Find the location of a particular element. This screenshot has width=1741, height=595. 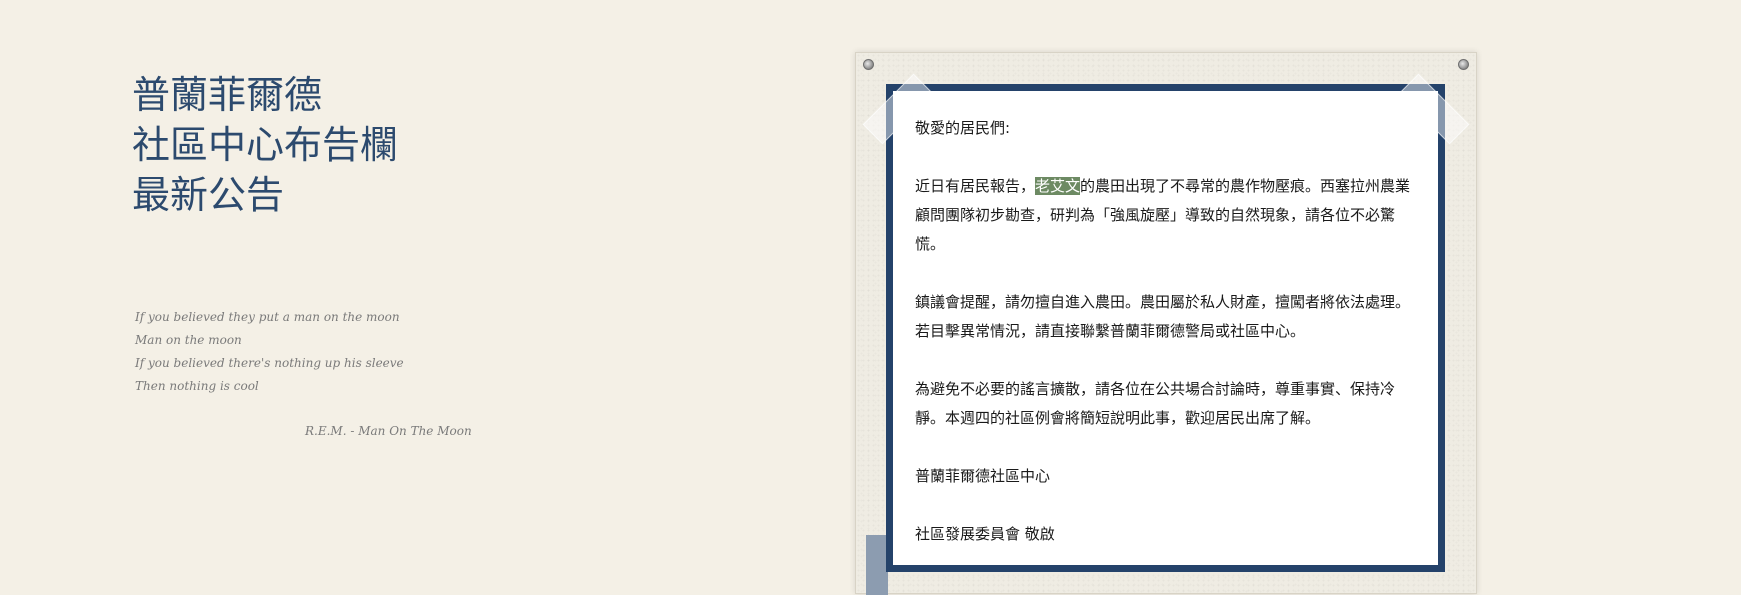

lyric-line: Man on the moon is located at coordinates (188, 340).